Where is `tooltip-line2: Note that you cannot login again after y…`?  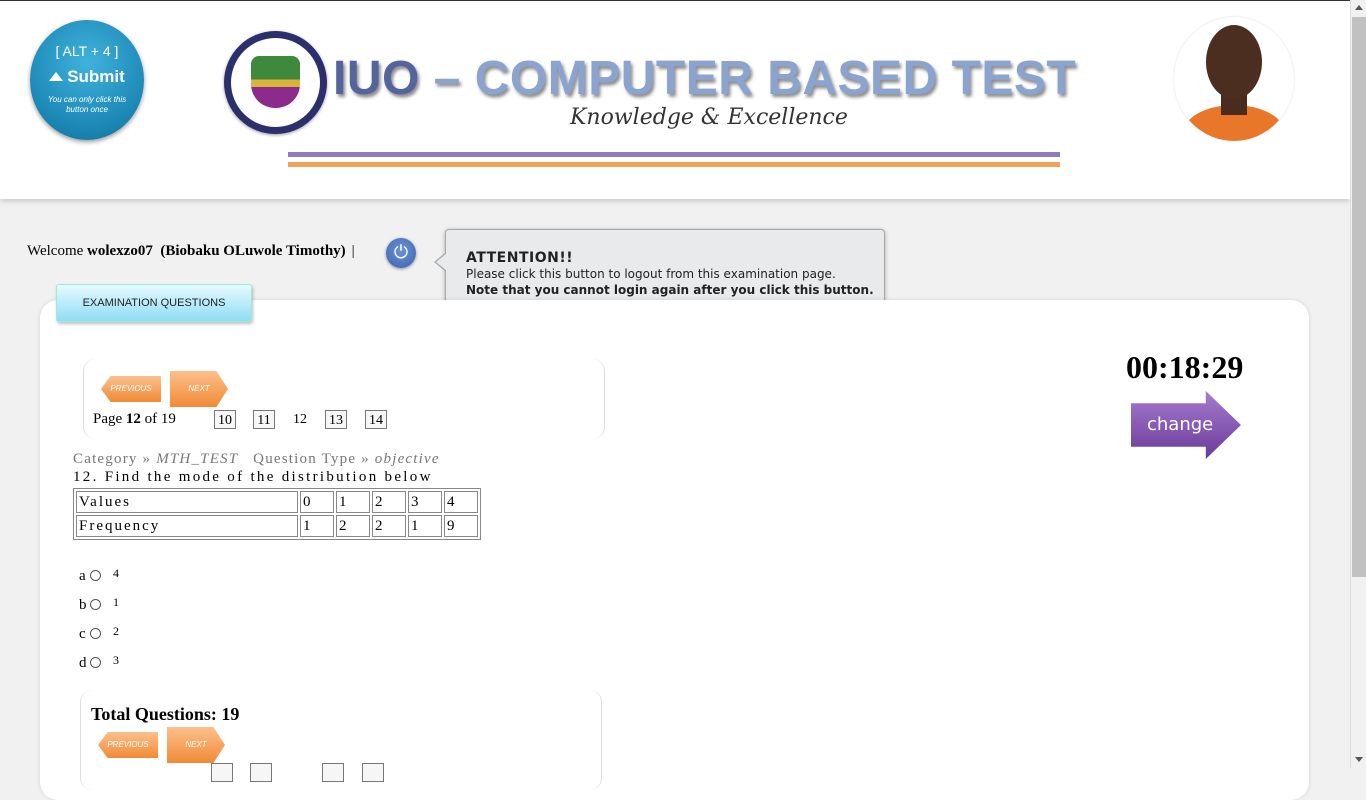 tooltip-line2: Note that you cannot login again after y… is located at coordinates (670, 290).